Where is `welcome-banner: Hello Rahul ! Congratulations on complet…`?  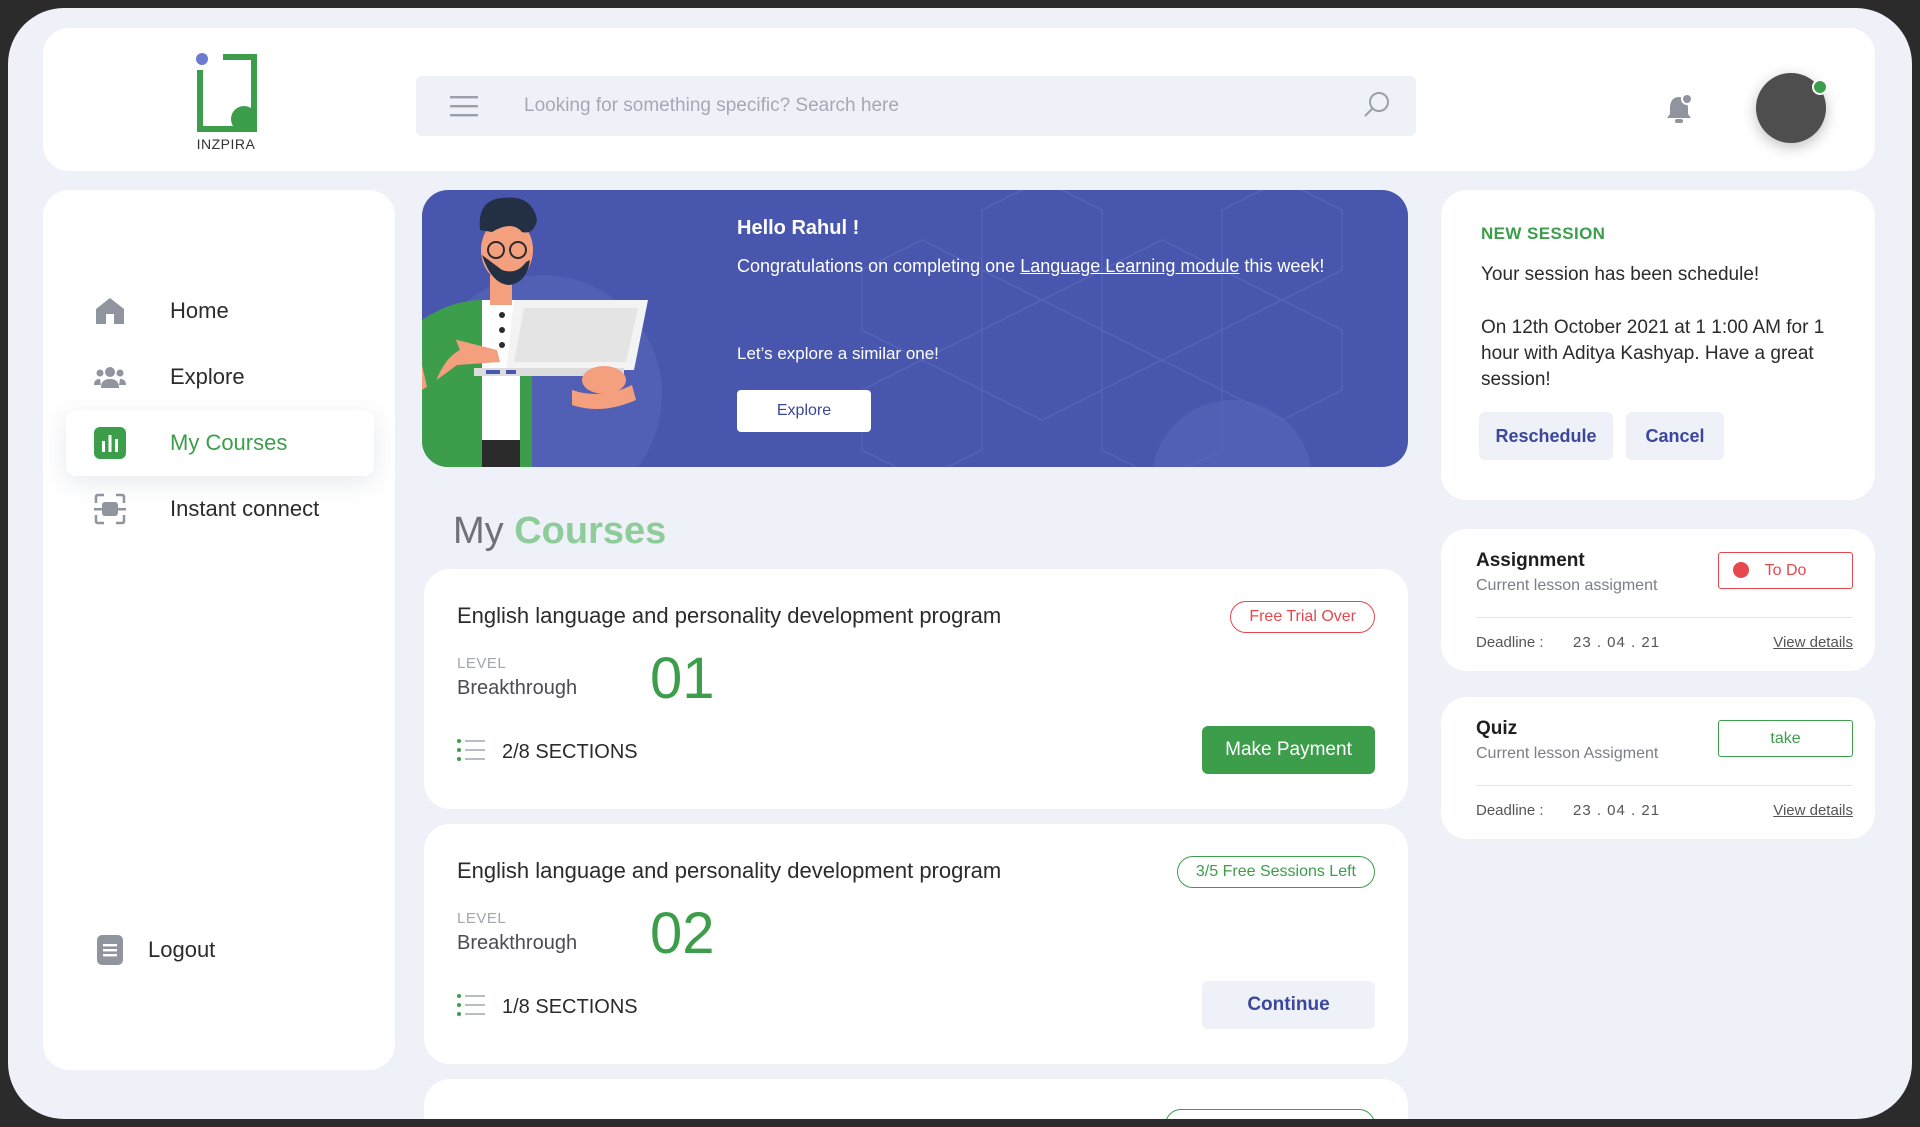
welcome-banner: Hello Rahul ! Congratulations on complet… is located at coordinates (915, 328).